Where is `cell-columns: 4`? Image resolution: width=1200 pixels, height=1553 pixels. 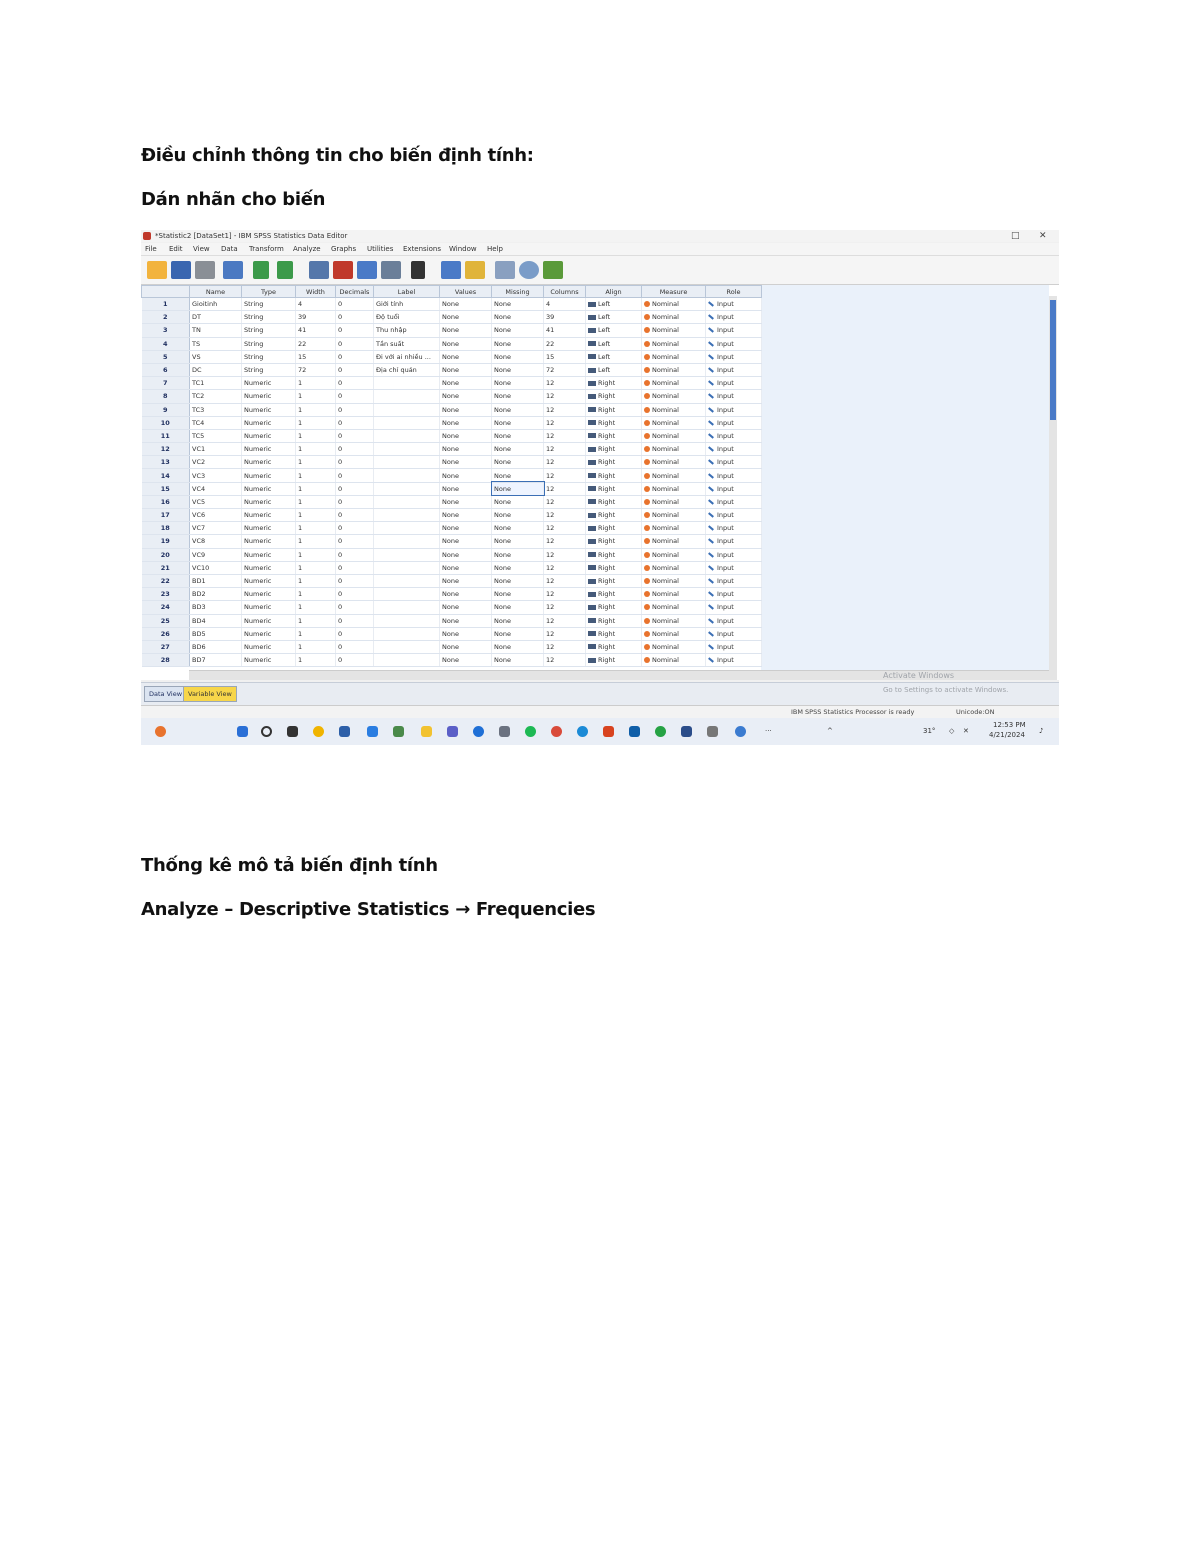 cell-columns: 4 is located at coordinates (564, 304).